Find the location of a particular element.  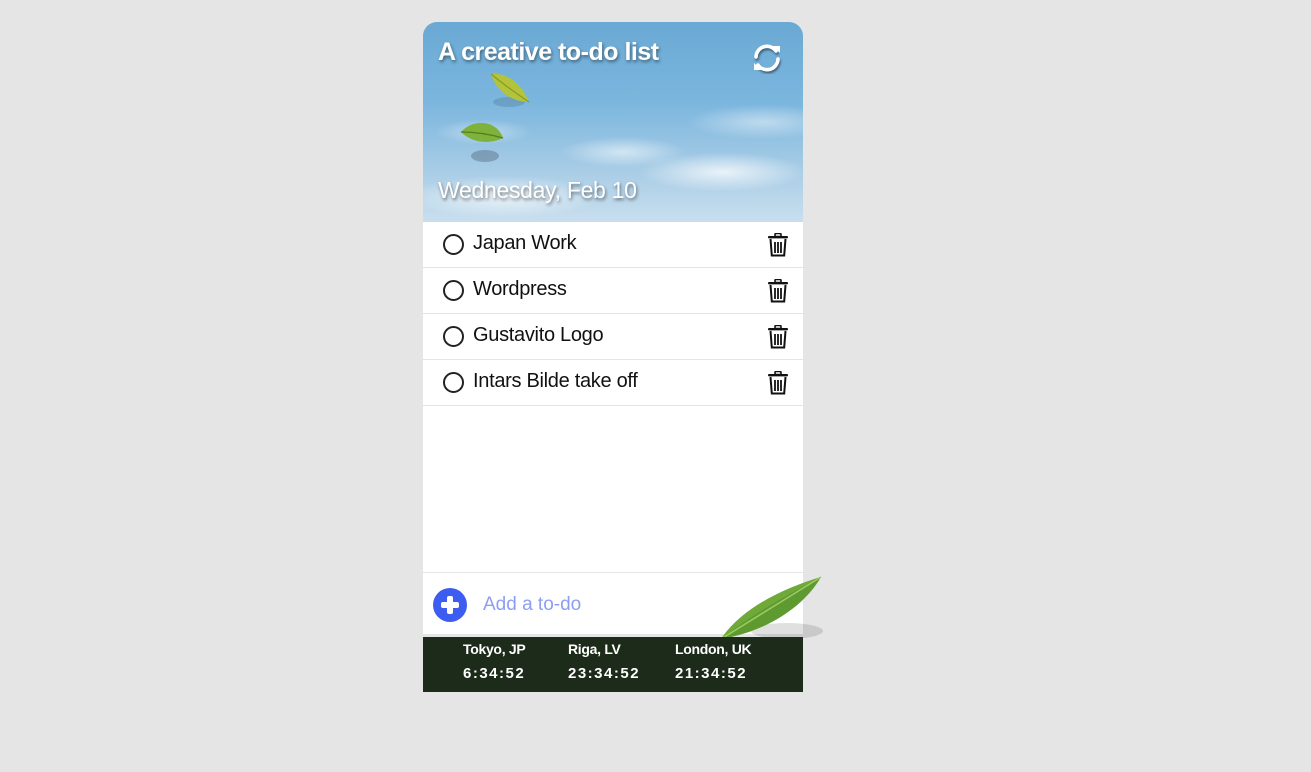

todo-item: Gustavito Logo is located at coordinates (613, 337).